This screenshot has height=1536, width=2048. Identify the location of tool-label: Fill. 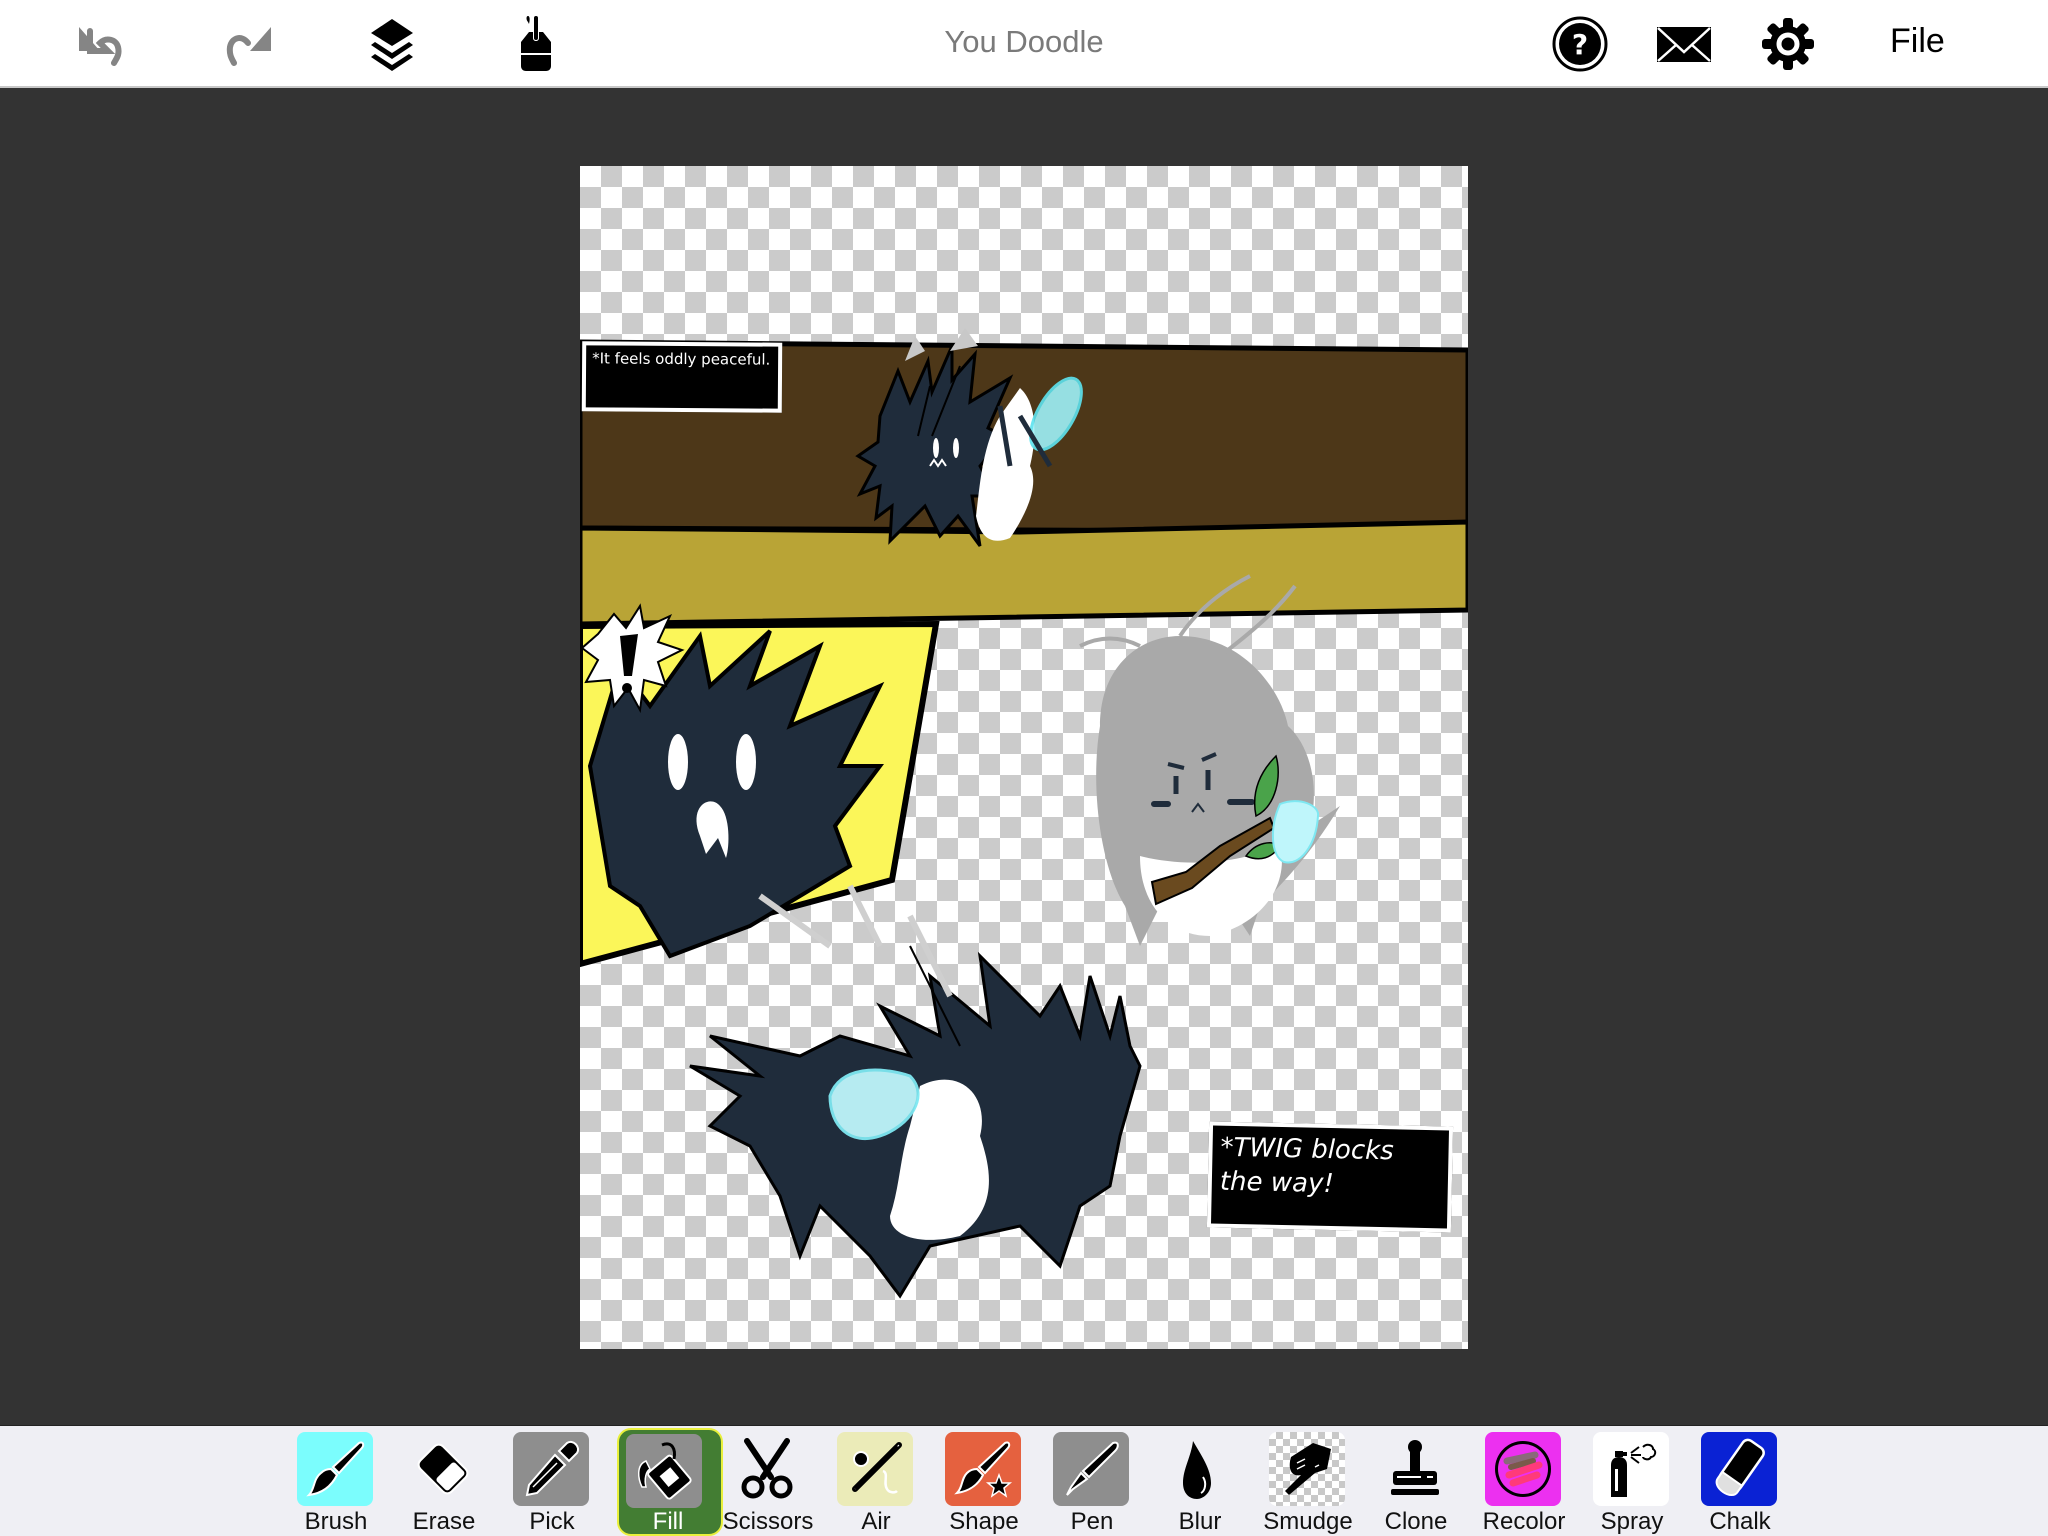
(668, 1521).